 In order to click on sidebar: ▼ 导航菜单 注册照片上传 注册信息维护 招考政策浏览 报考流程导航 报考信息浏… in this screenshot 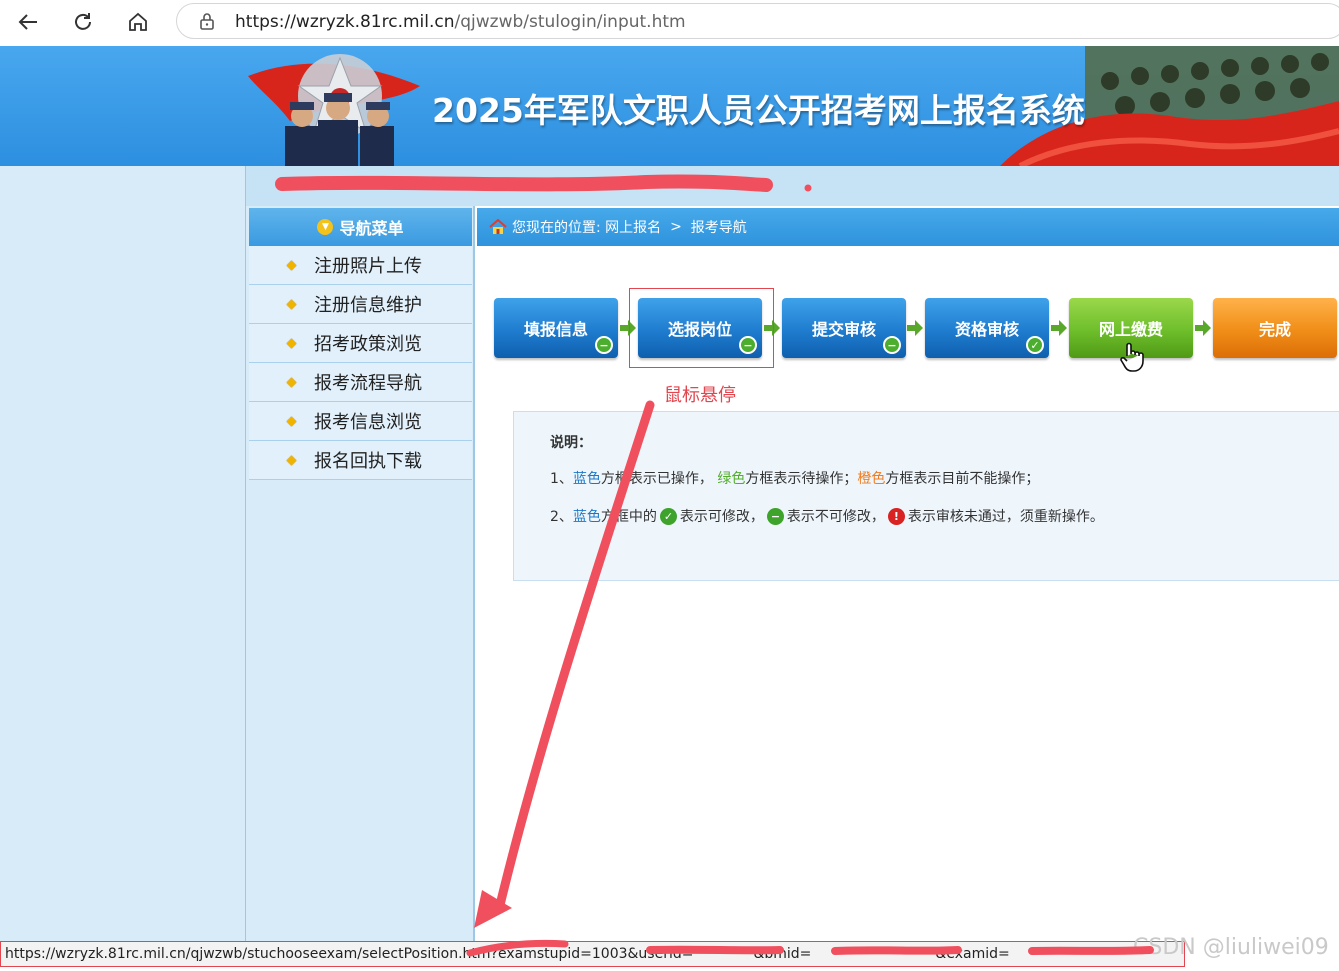, I will do `click(360, 573)`.